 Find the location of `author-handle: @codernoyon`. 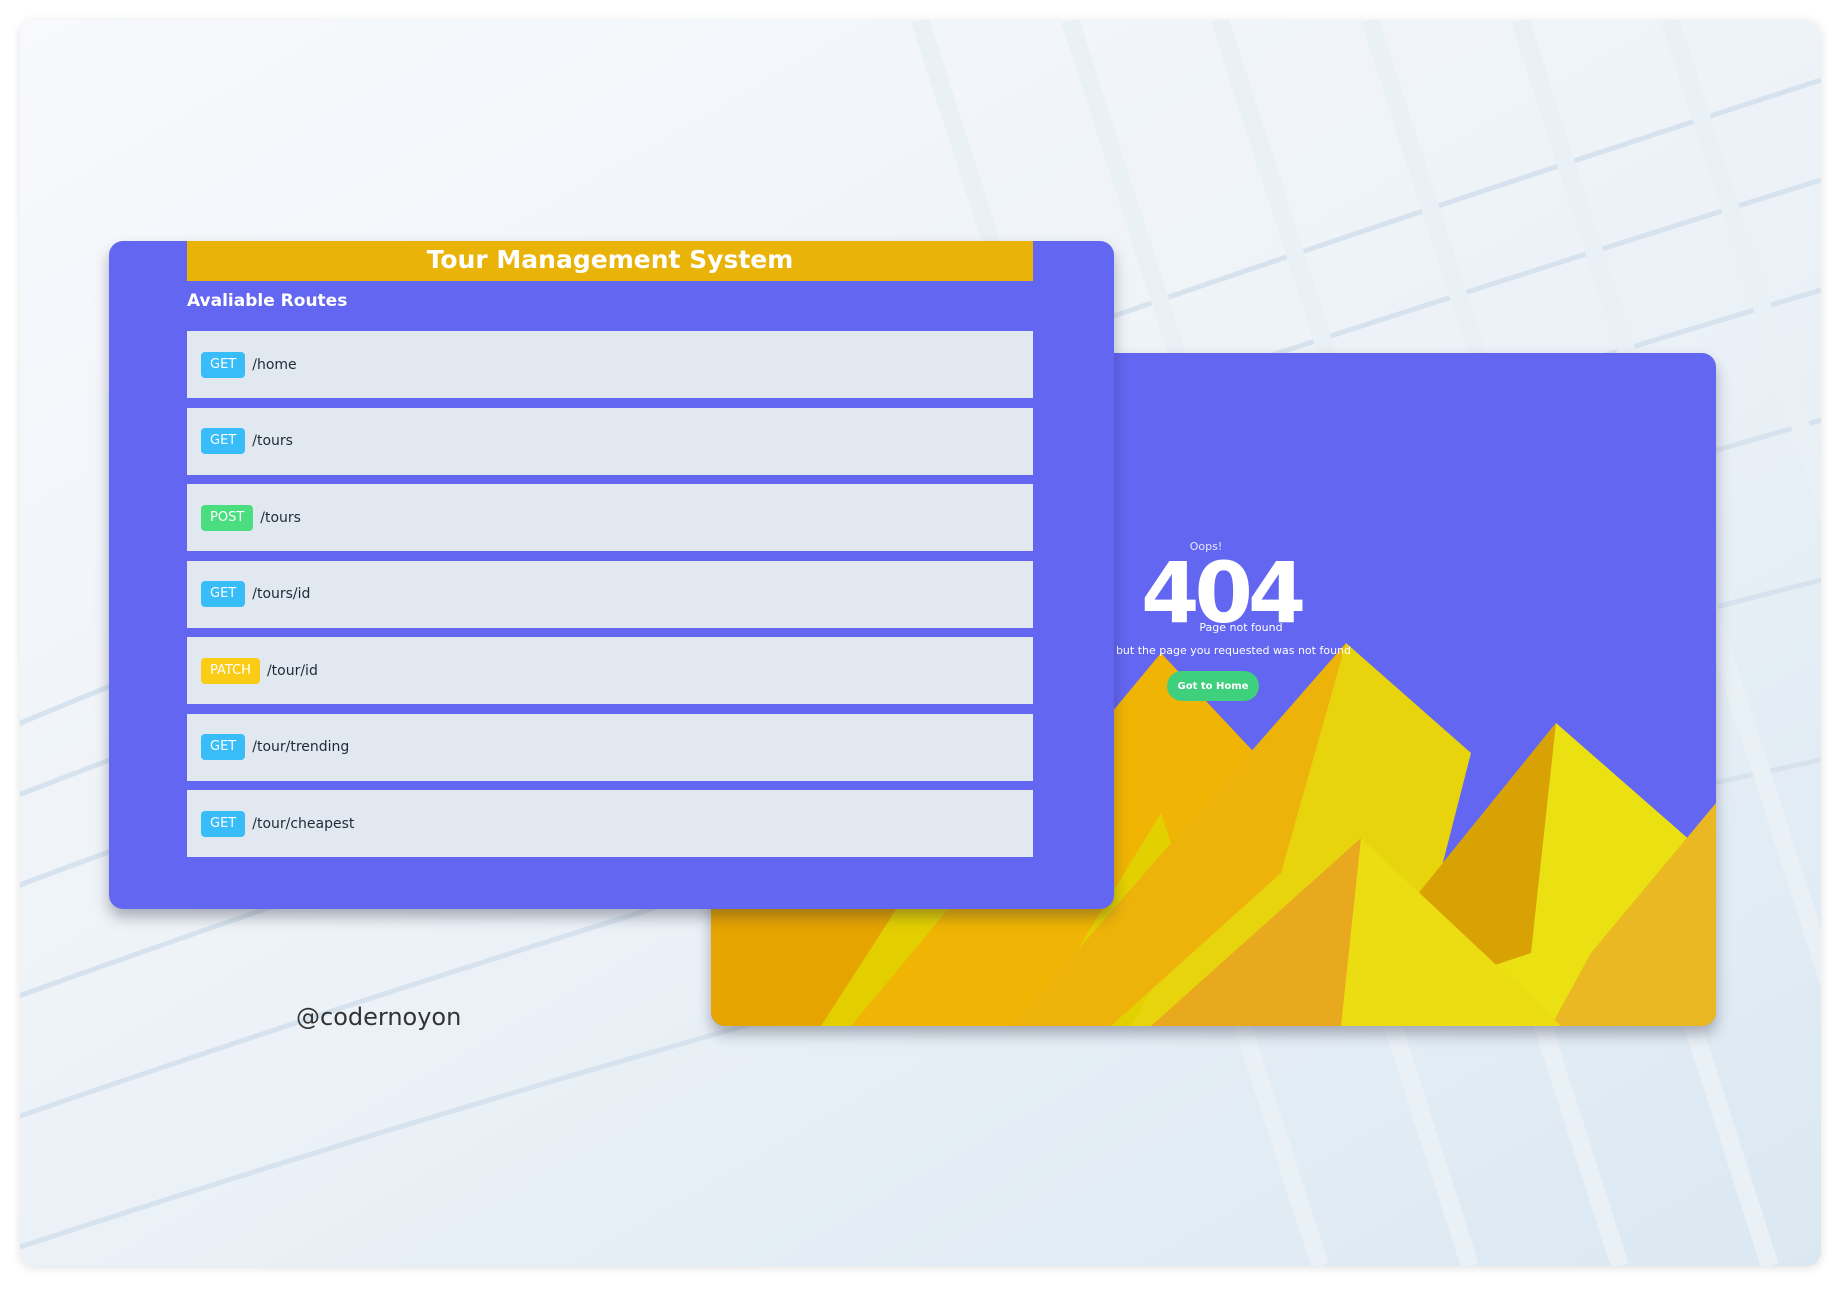

author-handle: @codernoyon is located at coordinates (379, 1017).